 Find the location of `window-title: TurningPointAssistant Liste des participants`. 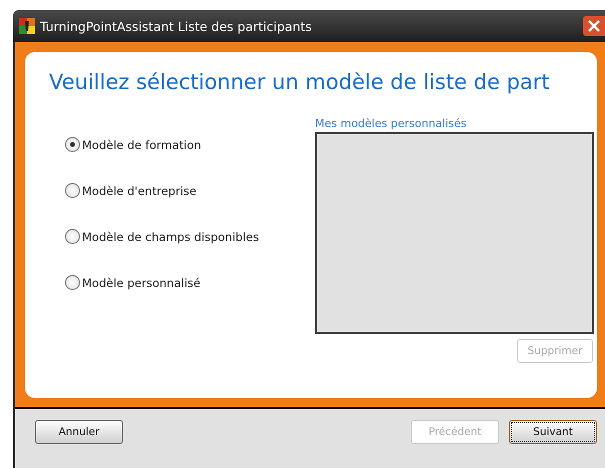

window-title: TurningPointAssistant Liste des participants is located at coordinates (176, 26).